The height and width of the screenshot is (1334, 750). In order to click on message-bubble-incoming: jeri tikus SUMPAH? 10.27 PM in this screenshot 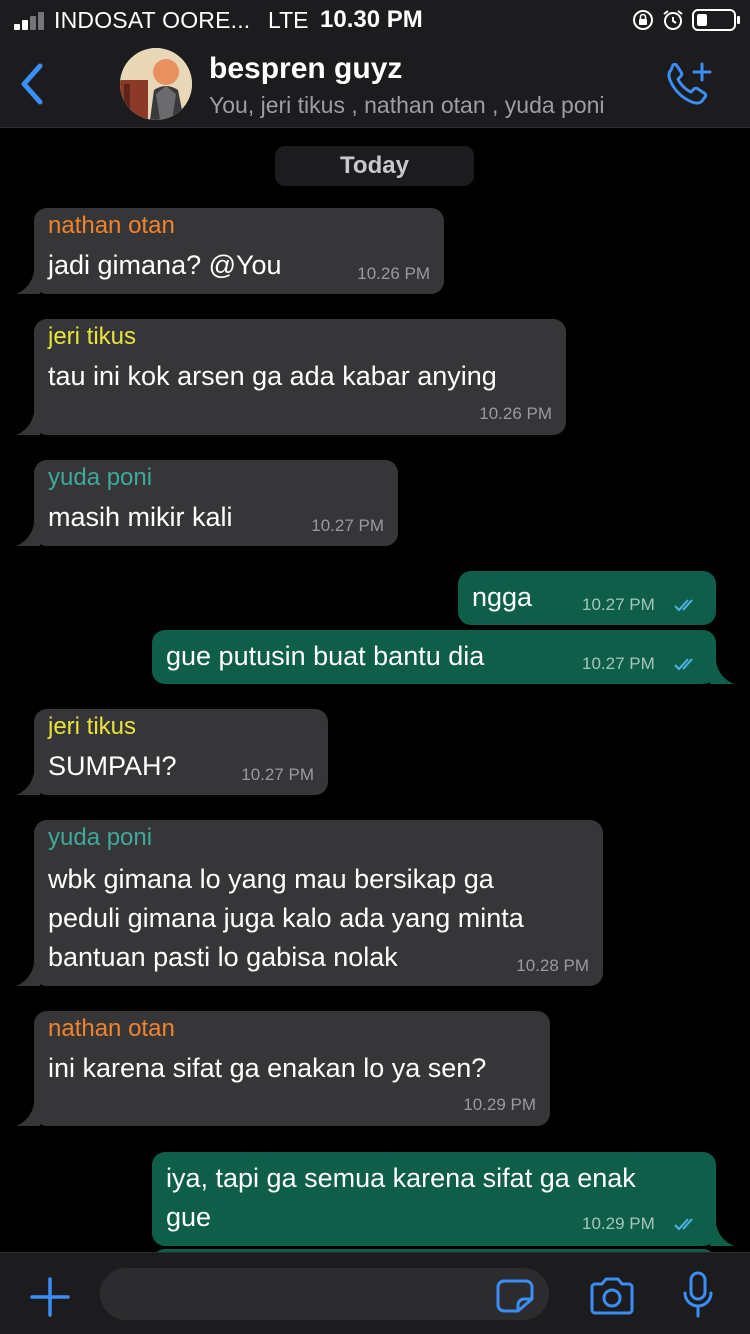, I will do `click(172, 752)`.